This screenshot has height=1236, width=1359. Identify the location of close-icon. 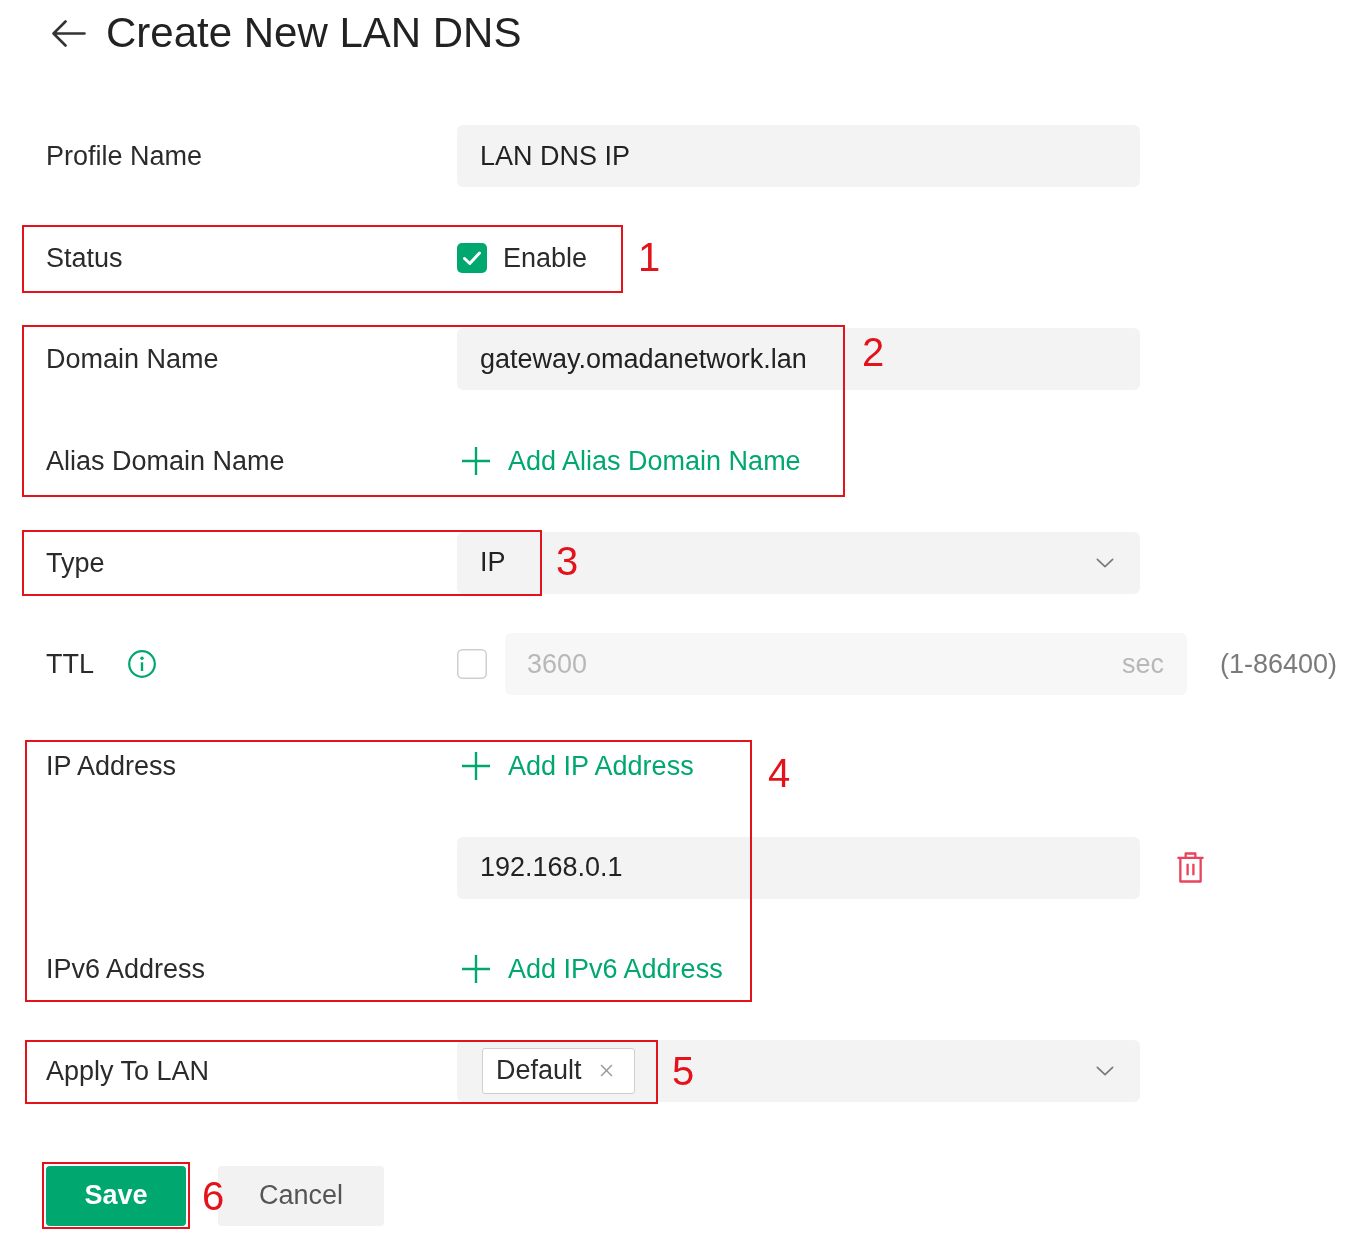
(606, 1071).